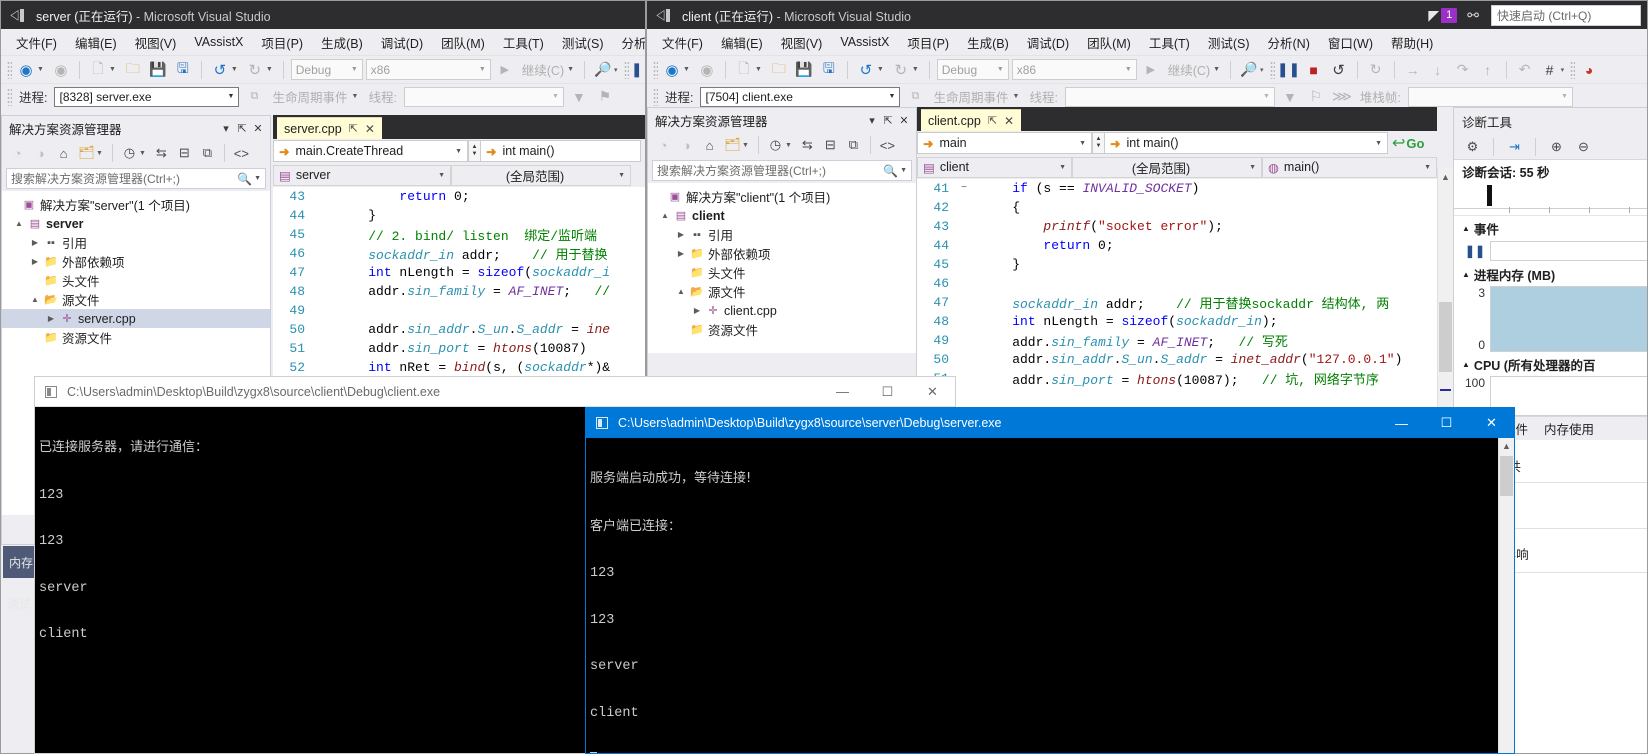 Image resolution: width=1648 pixels, height=754 pixels. I want to click on menu-item-view: 视图(V), so click(156, 42).